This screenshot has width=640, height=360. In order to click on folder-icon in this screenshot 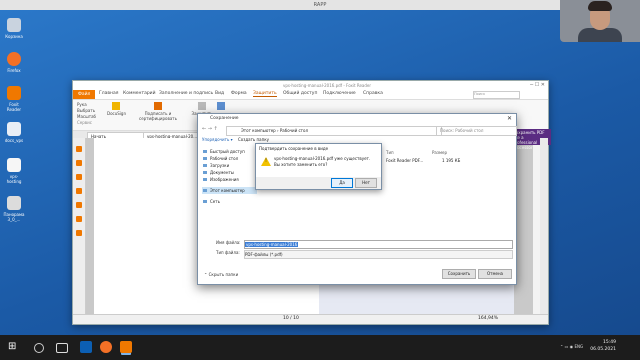, I will do `click(221, 106)`.